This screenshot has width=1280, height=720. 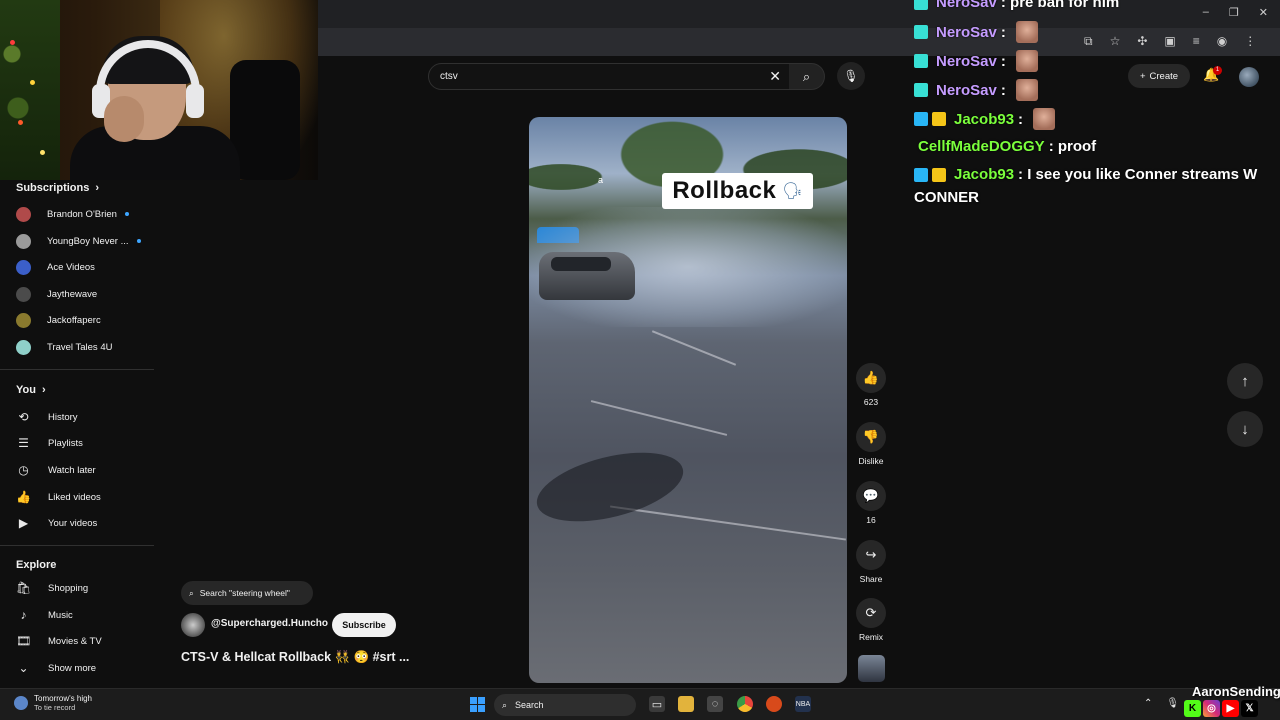 I want to click on file-explorer-icon, so click(x=686, y=704).